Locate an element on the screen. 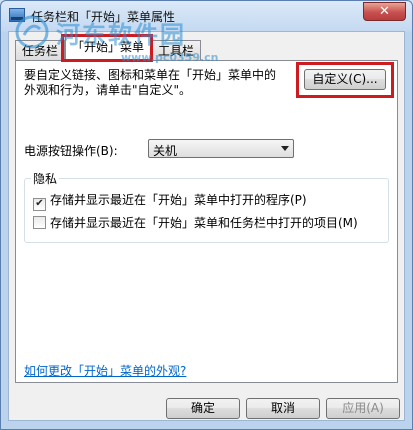  checkbox-checked-icon: ✔ is located at coordinates (39, 204).